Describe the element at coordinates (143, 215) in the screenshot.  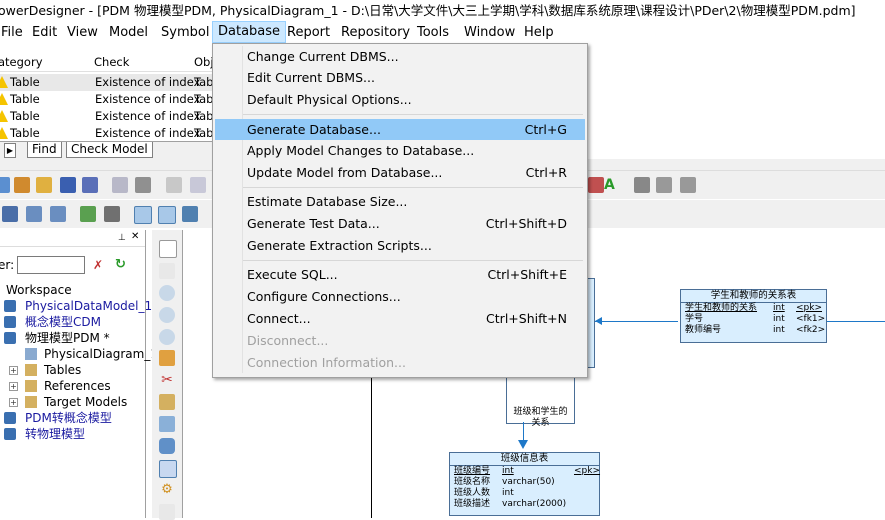
I see `browser-toggle-icon` at that location.